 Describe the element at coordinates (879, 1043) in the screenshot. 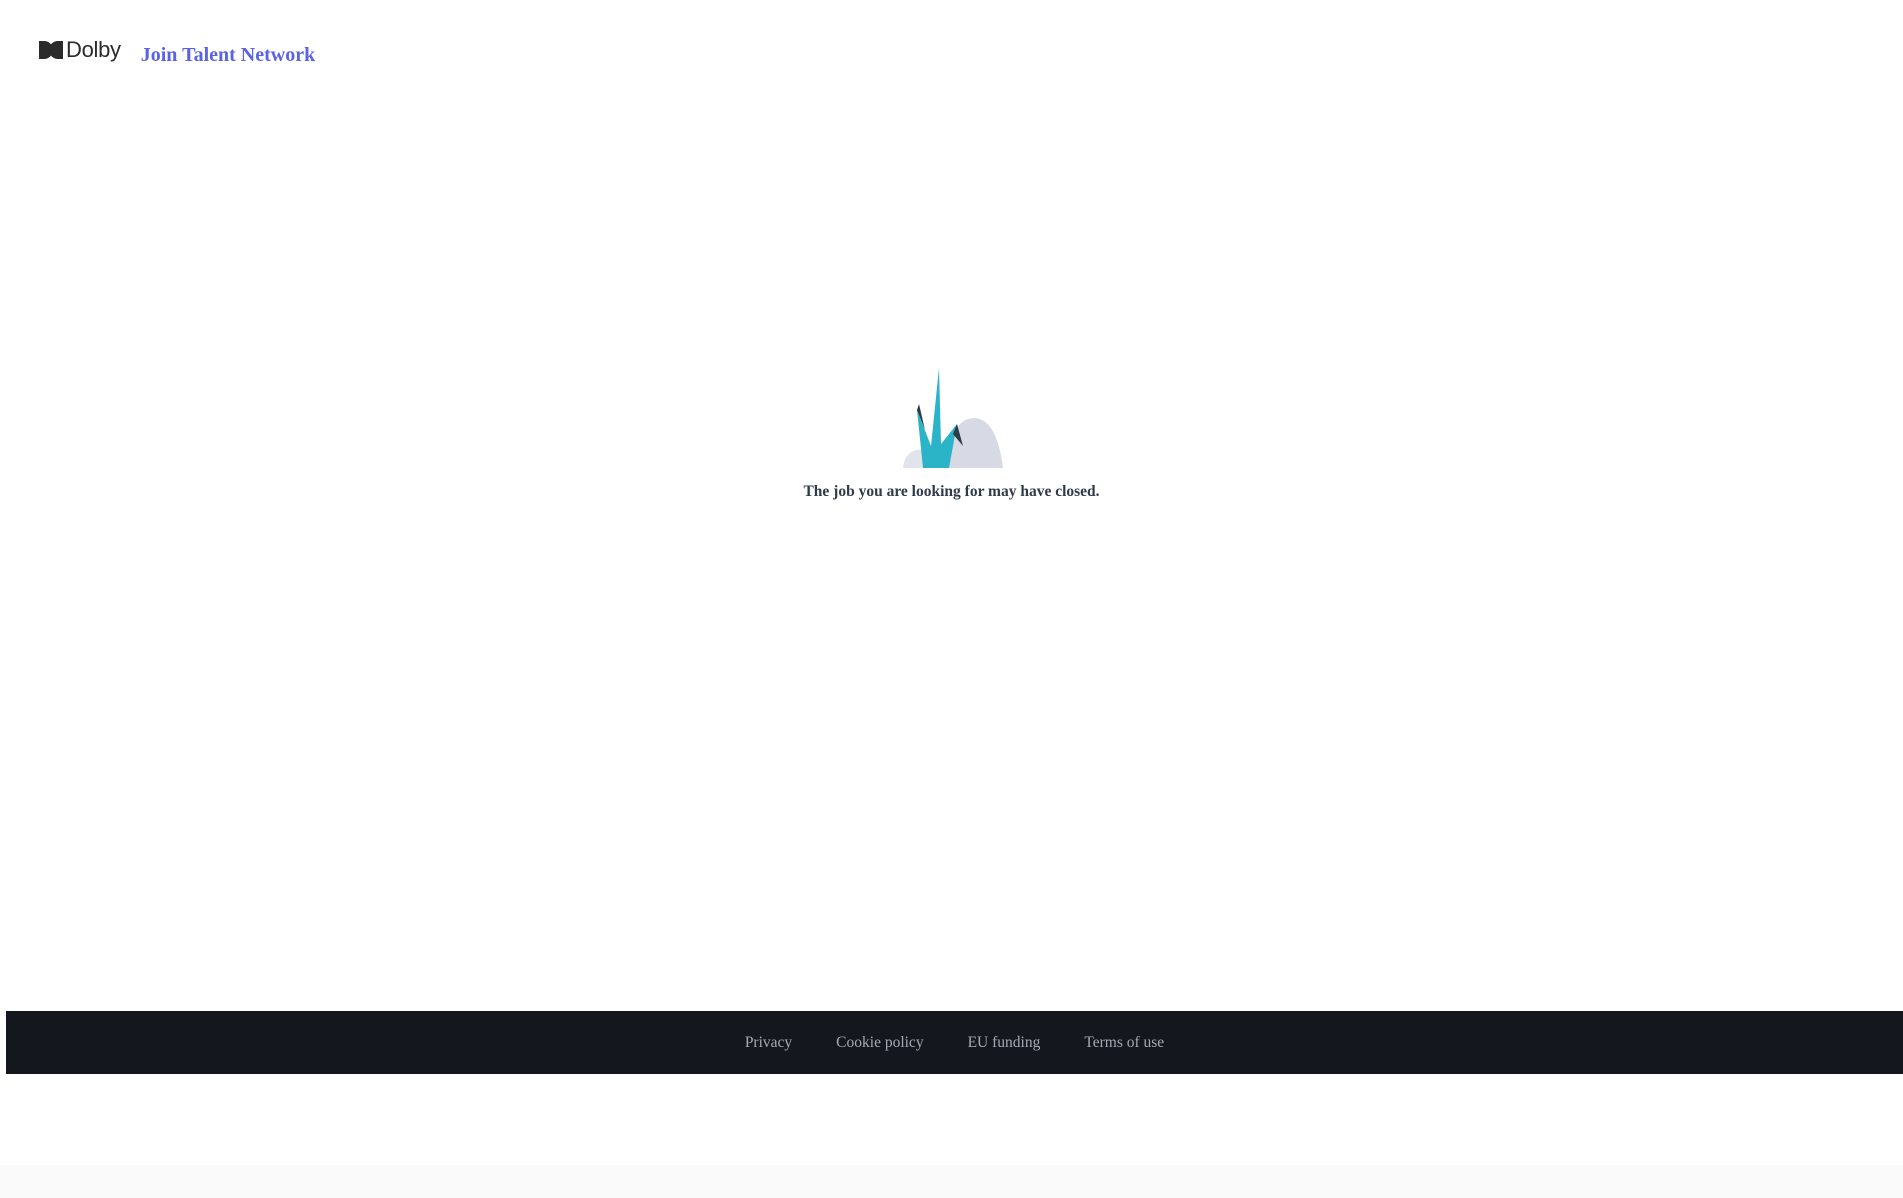

I see `footer-link-cookie-policy: Cookie policy` at that location.